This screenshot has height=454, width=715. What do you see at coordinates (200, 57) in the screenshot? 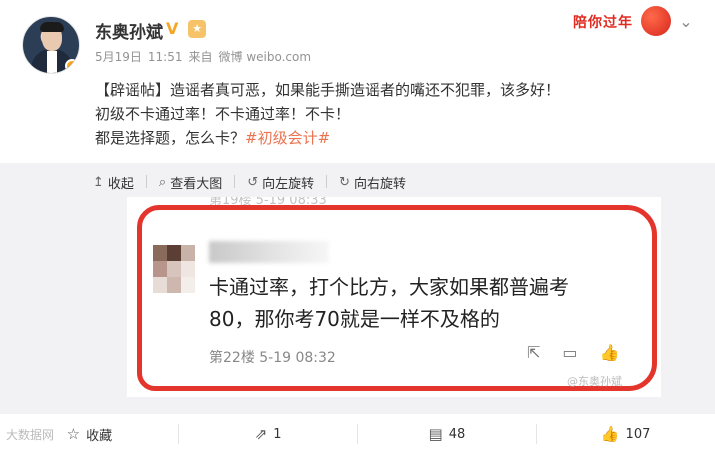
I see `source-prefix: 来自` at bounding box center [200, 57].